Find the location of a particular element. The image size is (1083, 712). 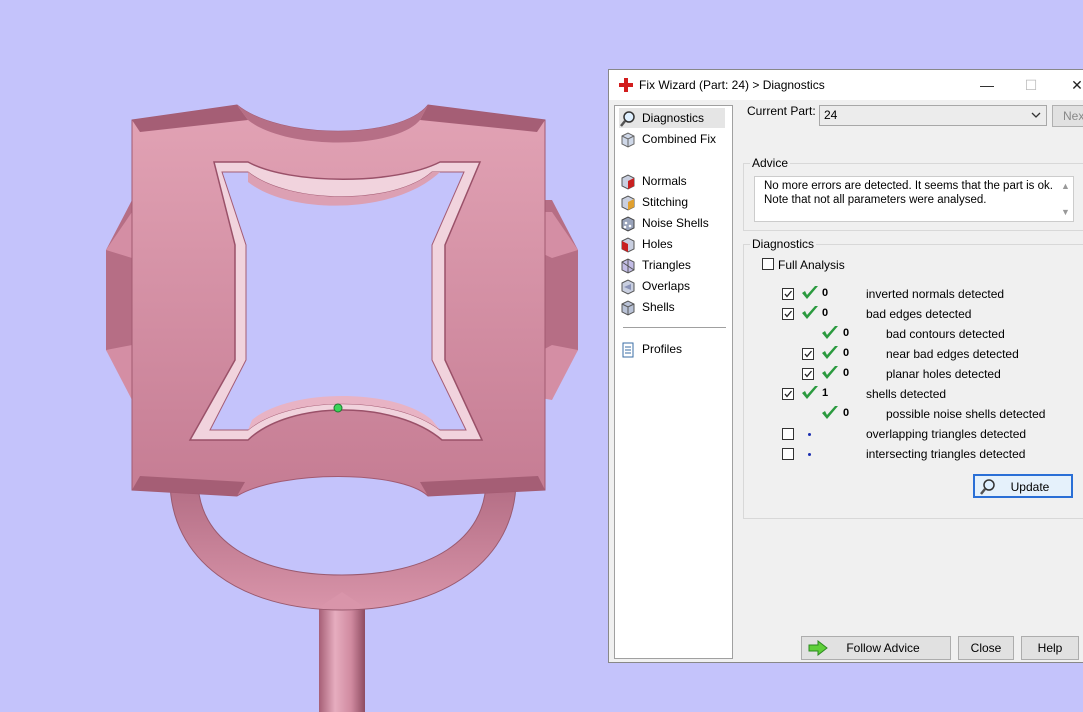

overlapping-triangles-label: overlapping triangles detected is located at coordinates (946, 434).